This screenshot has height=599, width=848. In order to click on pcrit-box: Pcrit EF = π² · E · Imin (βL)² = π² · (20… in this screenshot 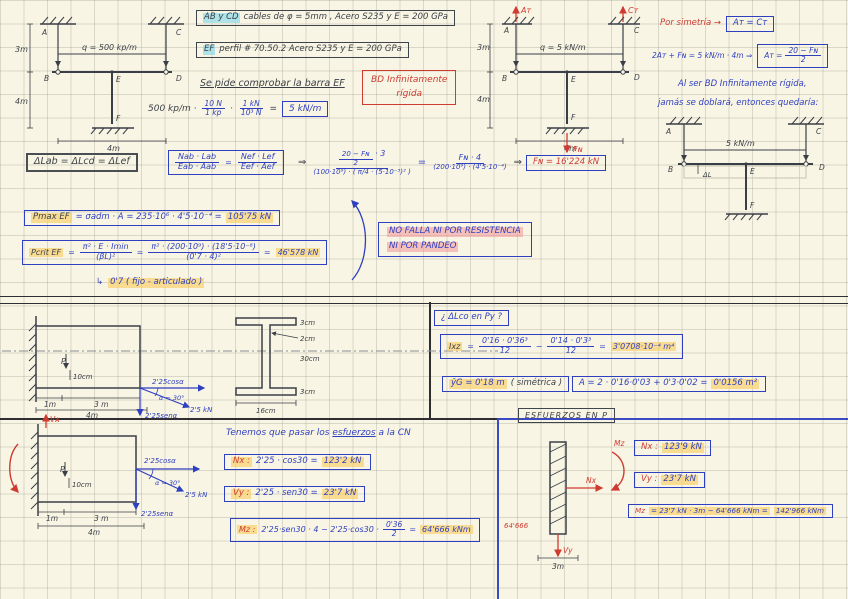, I will do `click(175, 252)`.